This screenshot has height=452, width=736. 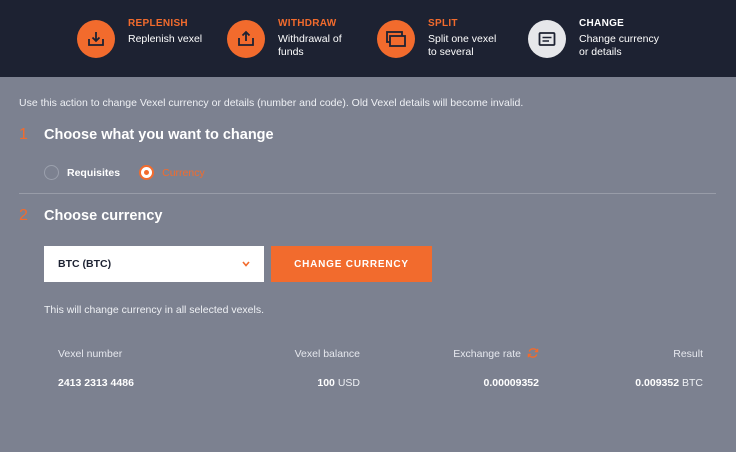 I want to click on upload-tray-icon, so click(x=246, y=39).